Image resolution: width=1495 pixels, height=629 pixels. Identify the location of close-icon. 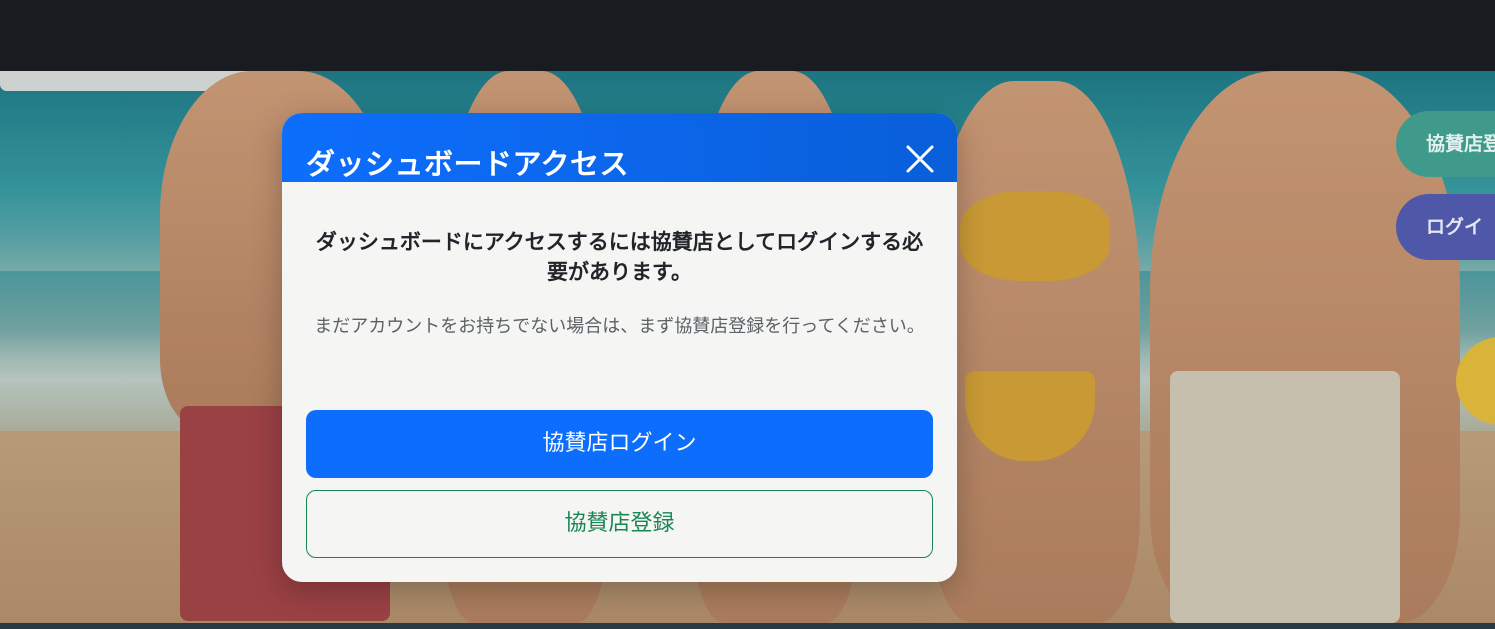
(920, 161).